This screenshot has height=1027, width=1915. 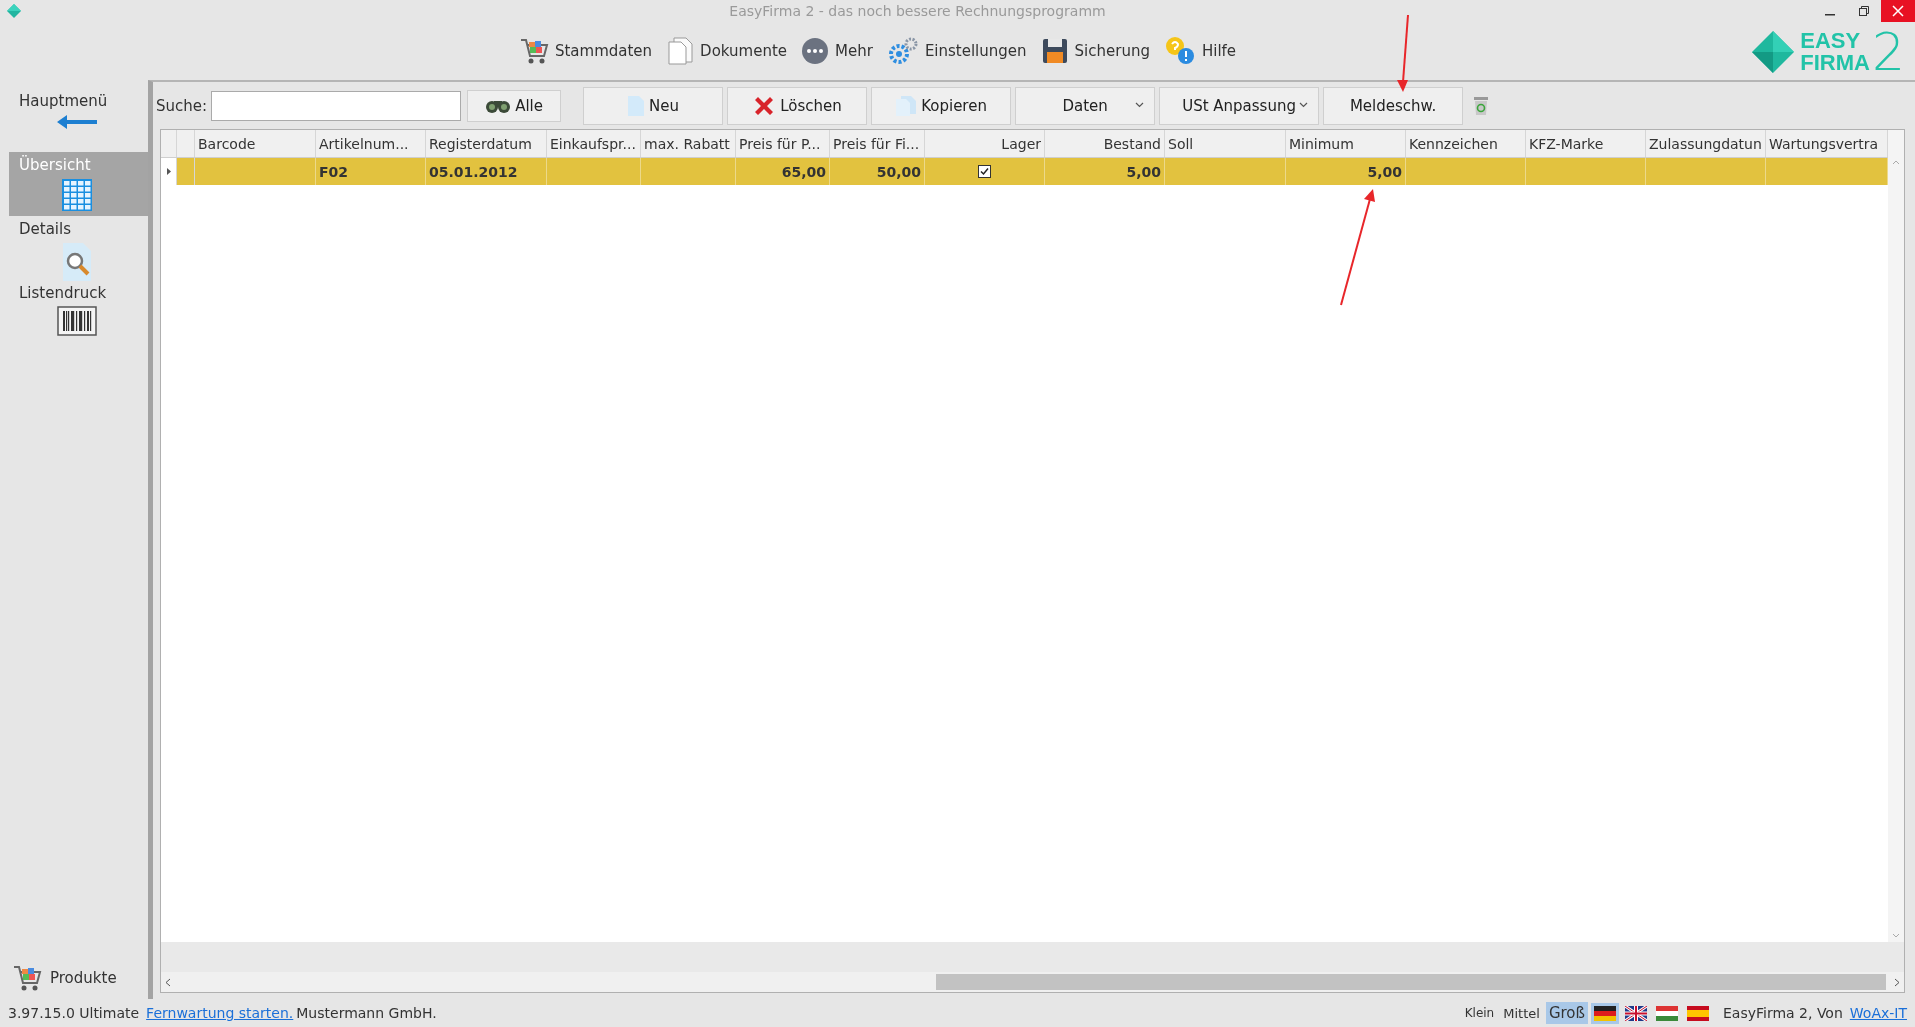 I want to click on table-cell: F02, so click(x=371, y=171).